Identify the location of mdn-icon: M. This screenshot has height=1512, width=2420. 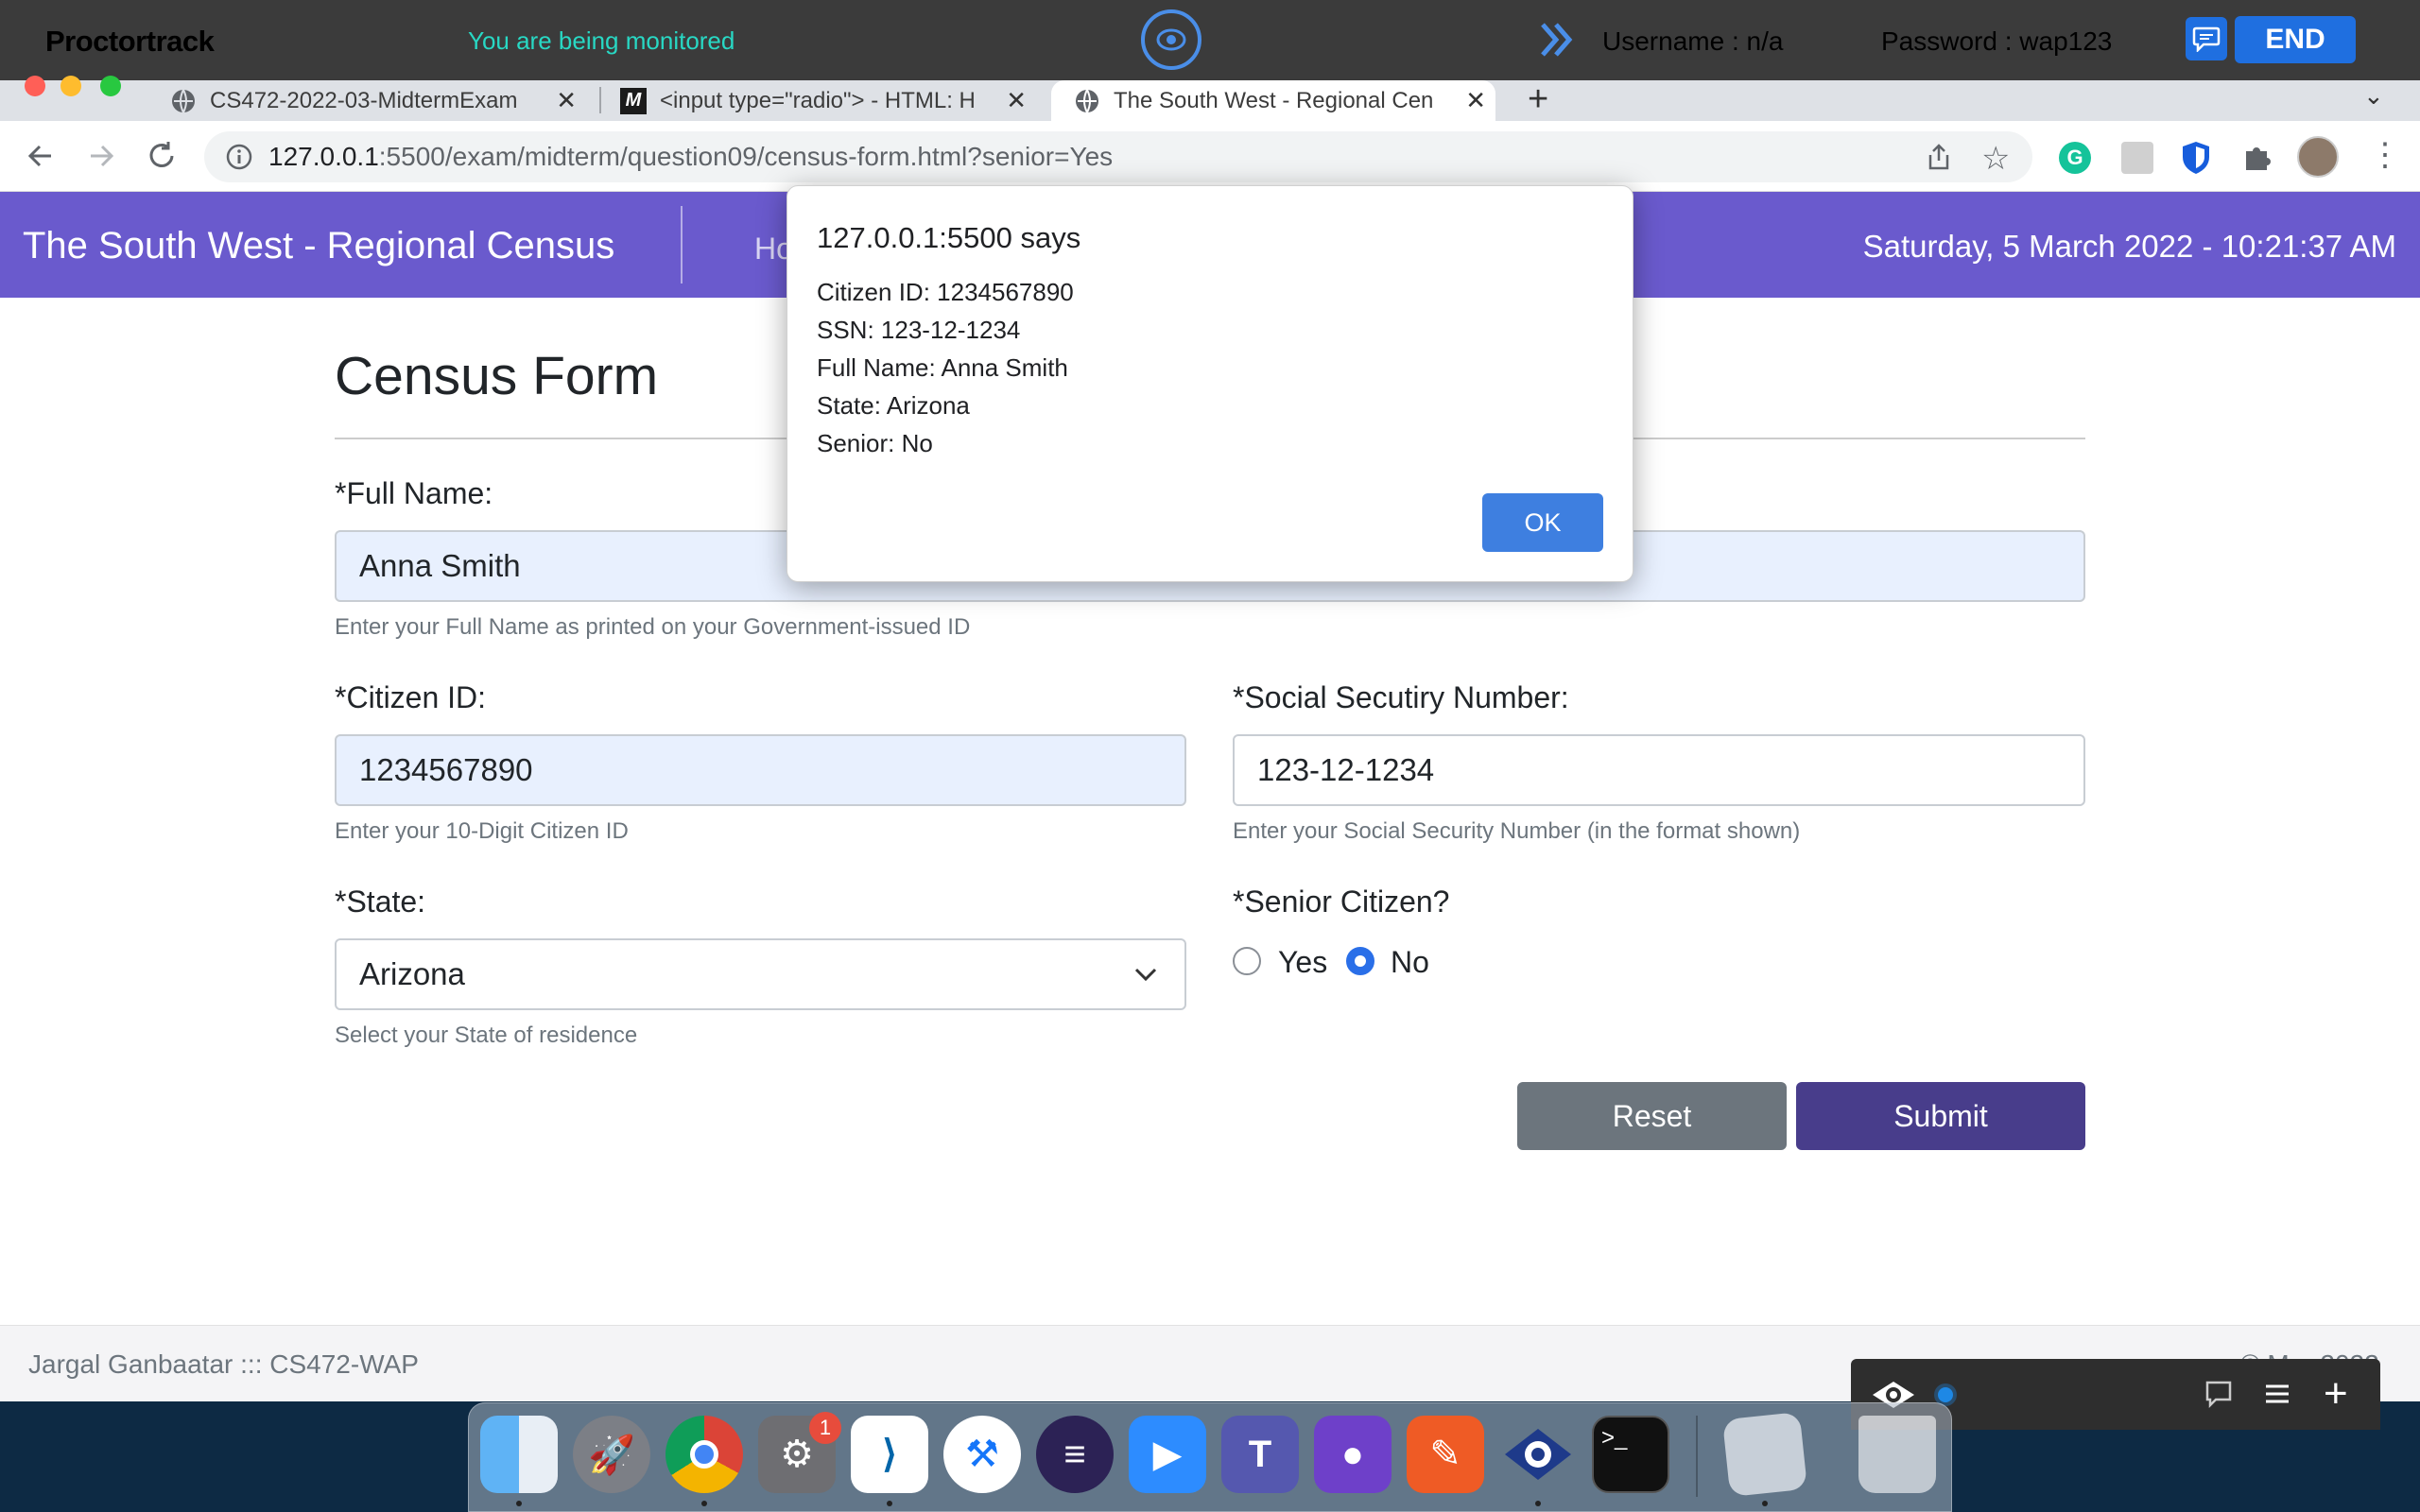
(633, 100).